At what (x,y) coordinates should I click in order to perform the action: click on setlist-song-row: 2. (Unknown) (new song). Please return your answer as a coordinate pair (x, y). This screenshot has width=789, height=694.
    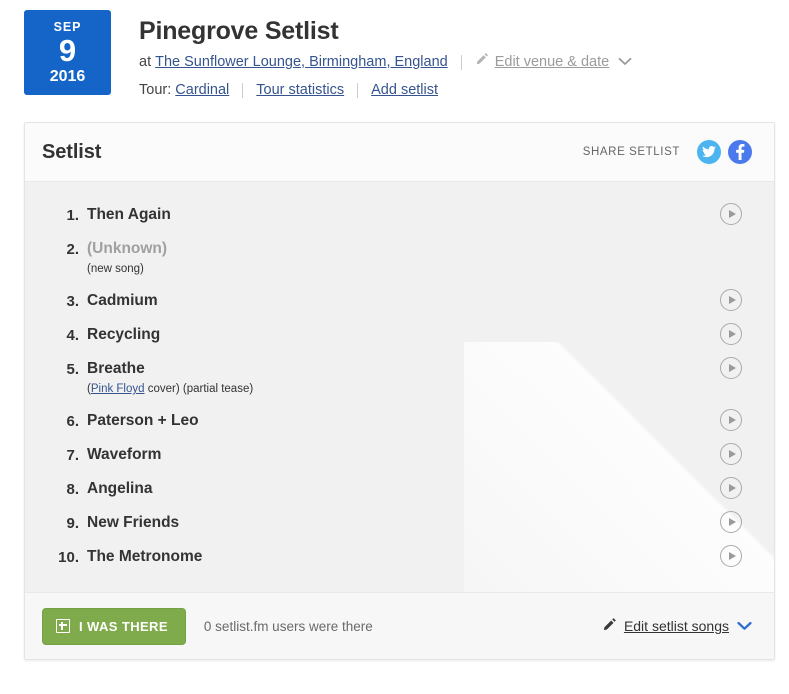
    Looking at the image, I should click on (399, 258).